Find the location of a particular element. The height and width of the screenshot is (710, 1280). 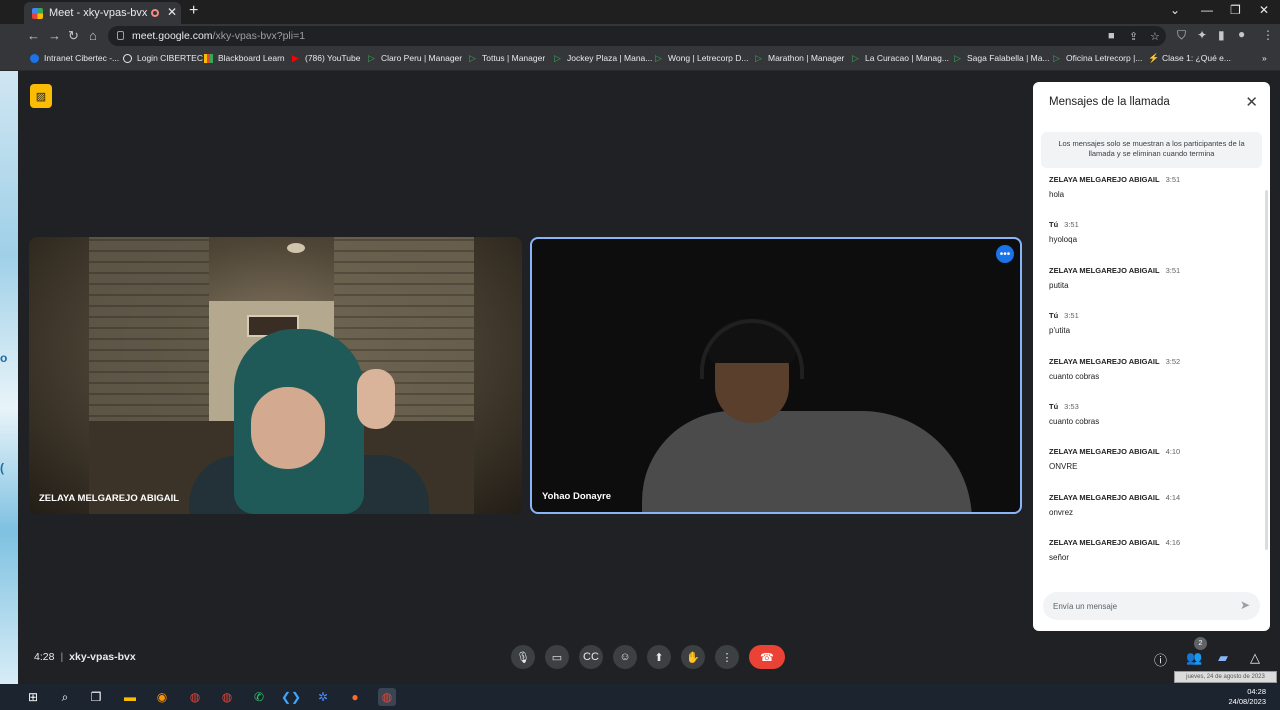

bookmark-item: ▷ Tottus | Manager is located at coordinates (506, 58).